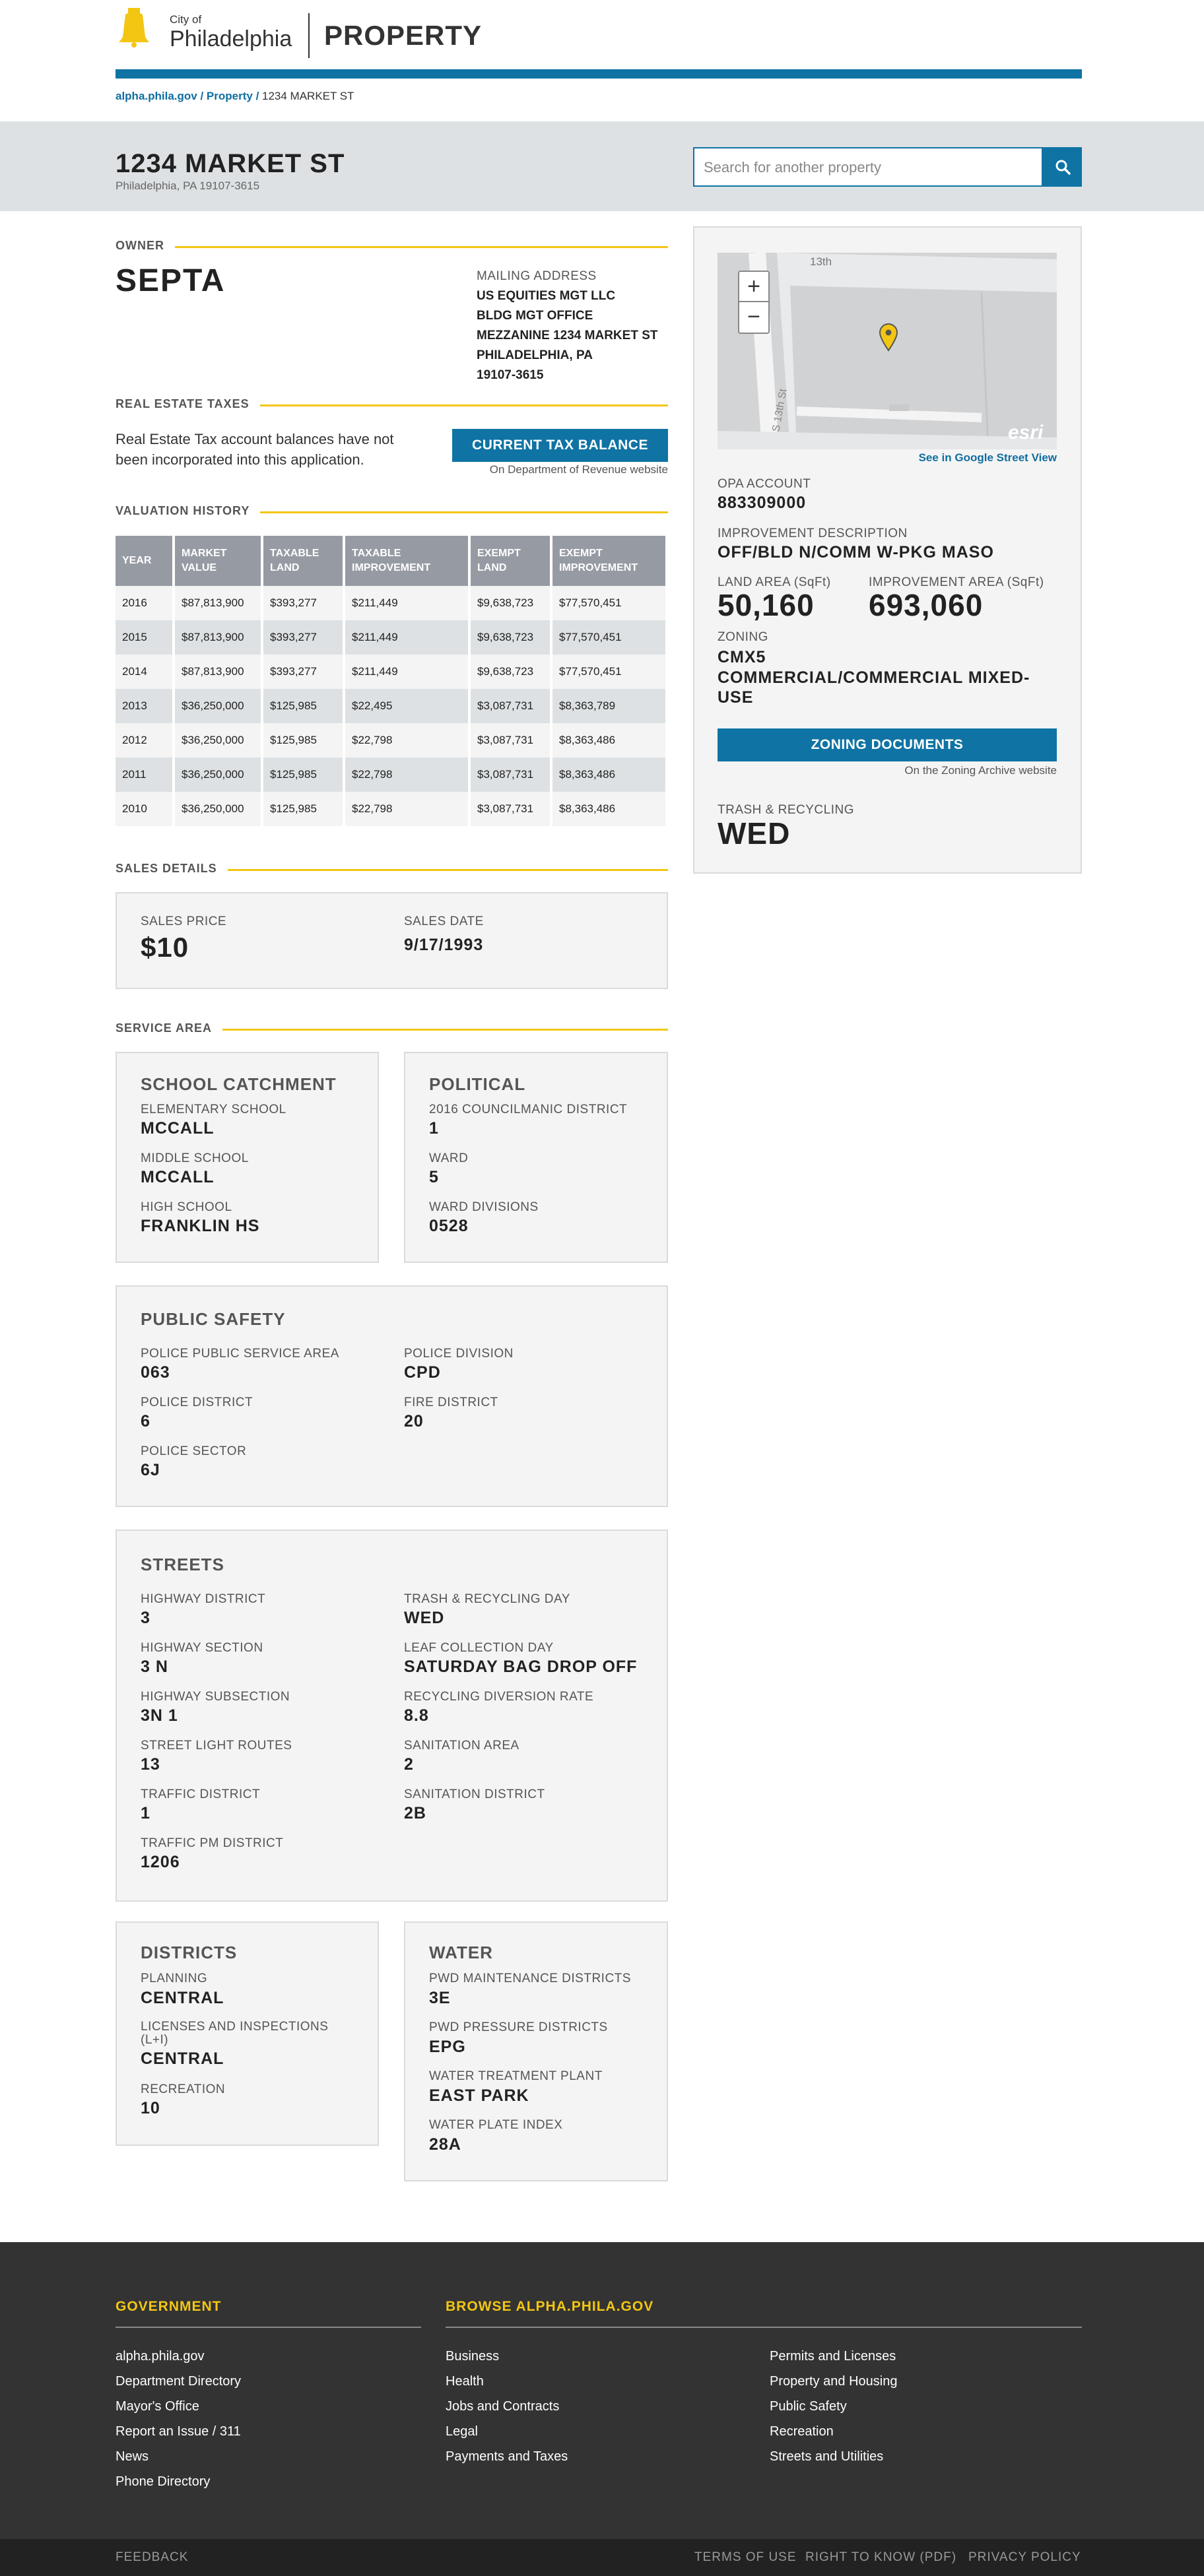  Describe the element at coordinates (230, 96) in the screenshot. I see `breadcrumb-property-link: Property` at that location.